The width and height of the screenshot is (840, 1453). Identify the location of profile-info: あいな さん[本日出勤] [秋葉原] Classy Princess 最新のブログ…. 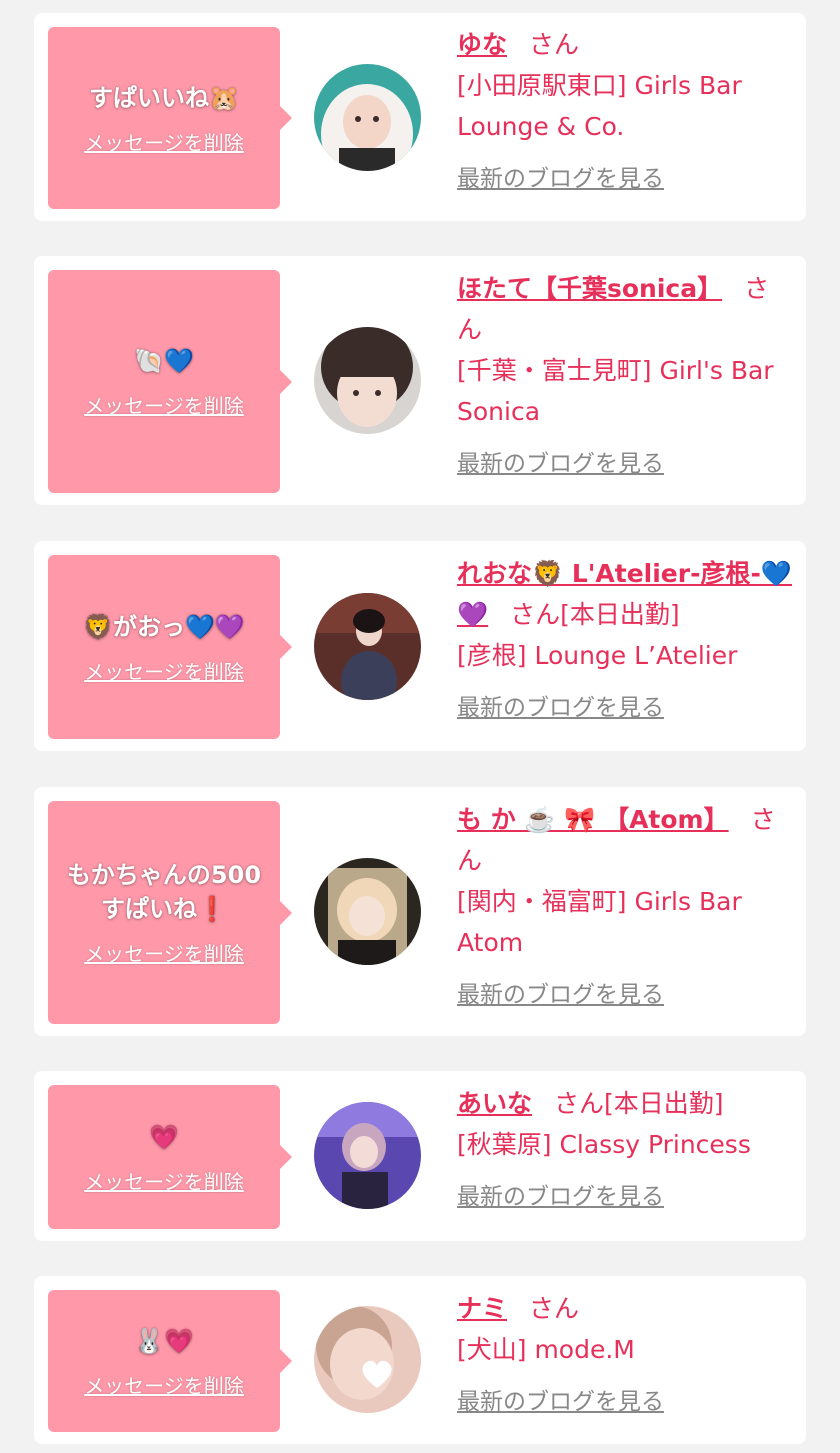
(624, 1150).